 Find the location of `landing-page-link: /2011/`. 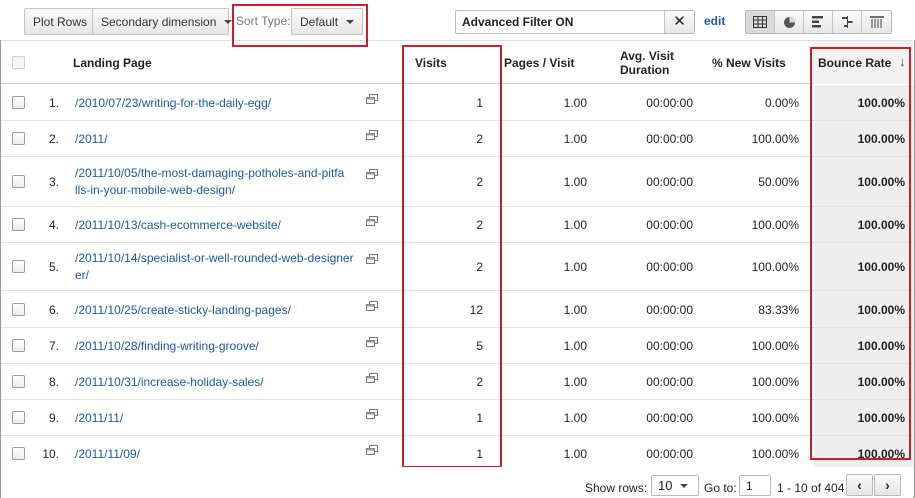

landing-page-link: /2011/ is located at coordinates (220, 139).